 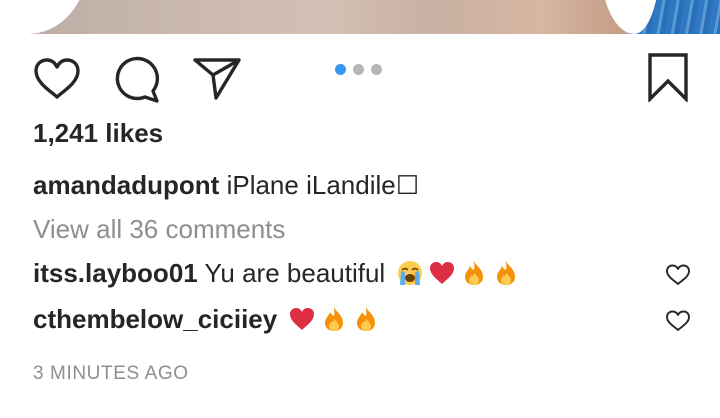 What do you see at coordinates (98, 133) in the screenshot?
I see `likes-count: 1,241 likes` at bounding box center [98, 133].